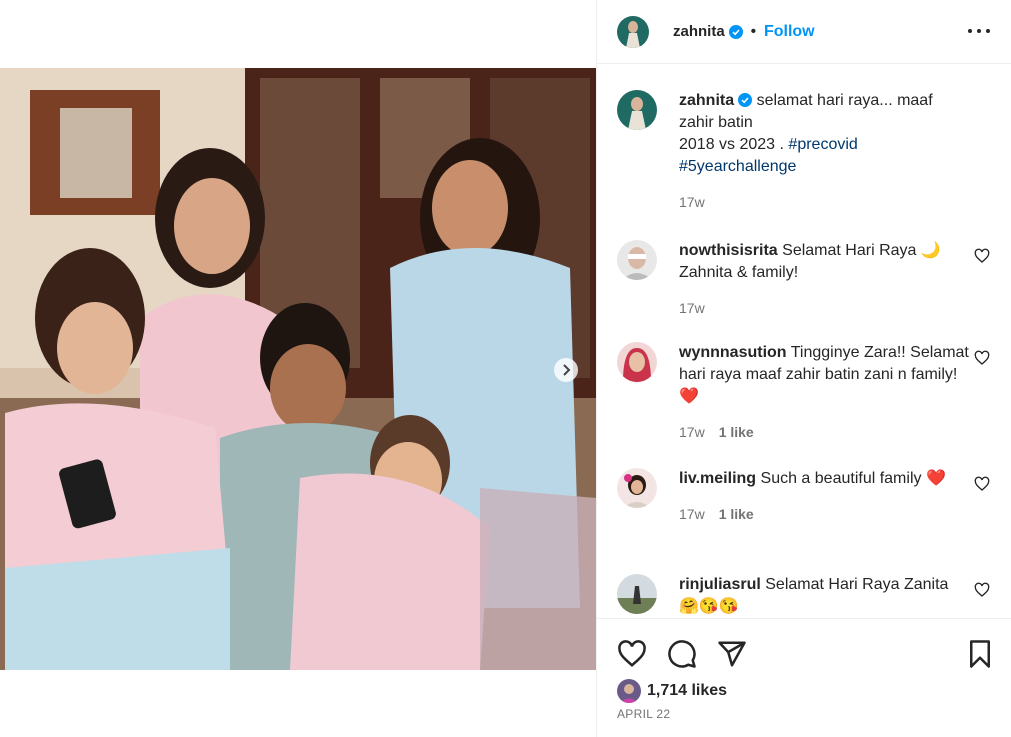  Describe the element at coordinates (706, 100) in the screenshot. I see `caption-username: zahnita` at that location.